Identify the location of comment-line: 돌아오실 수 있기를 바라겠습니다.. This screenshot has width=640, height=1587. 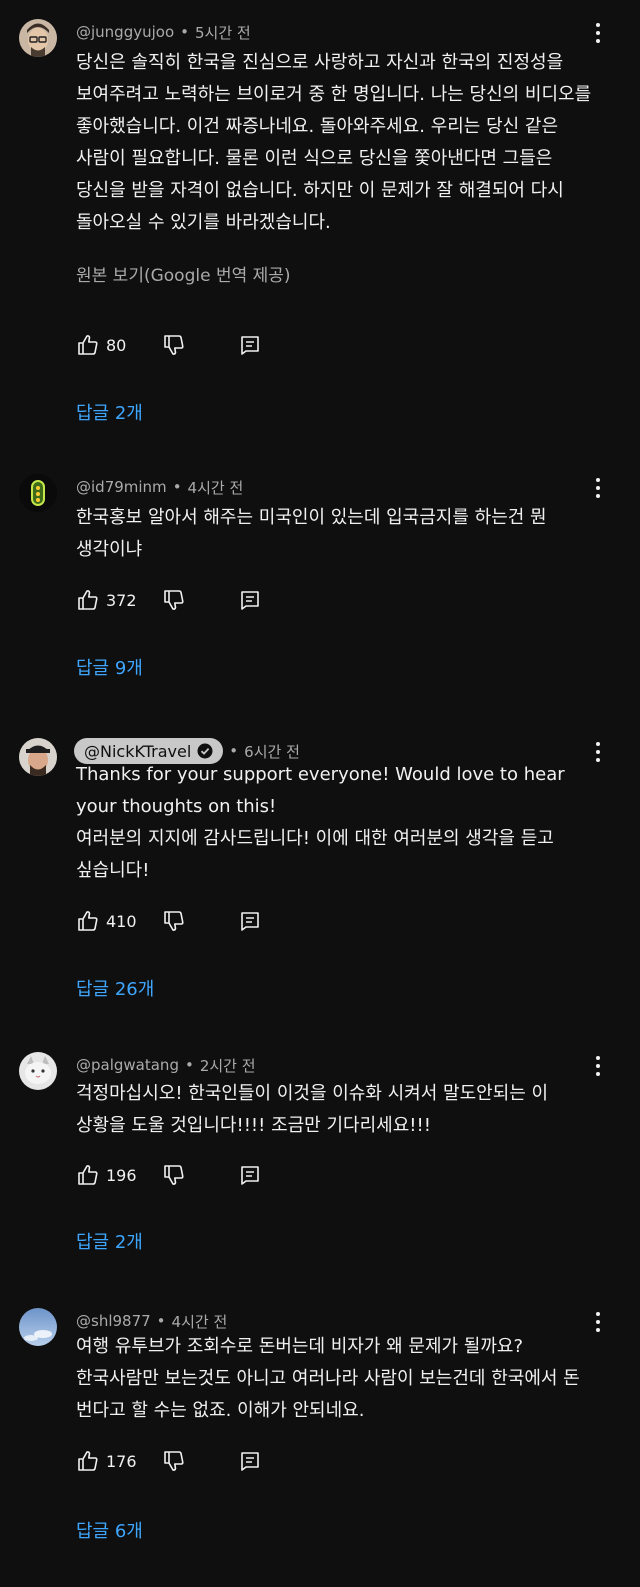
(203, 222).